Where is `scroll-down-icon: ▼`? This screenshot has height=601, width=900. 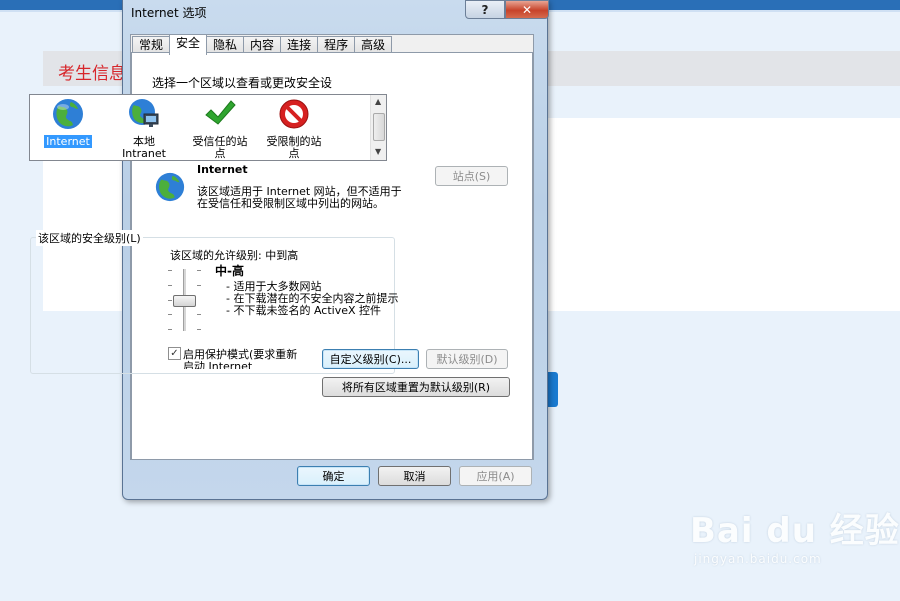 scroll-down-icon: ▼ is located at coordinates (378, 151).